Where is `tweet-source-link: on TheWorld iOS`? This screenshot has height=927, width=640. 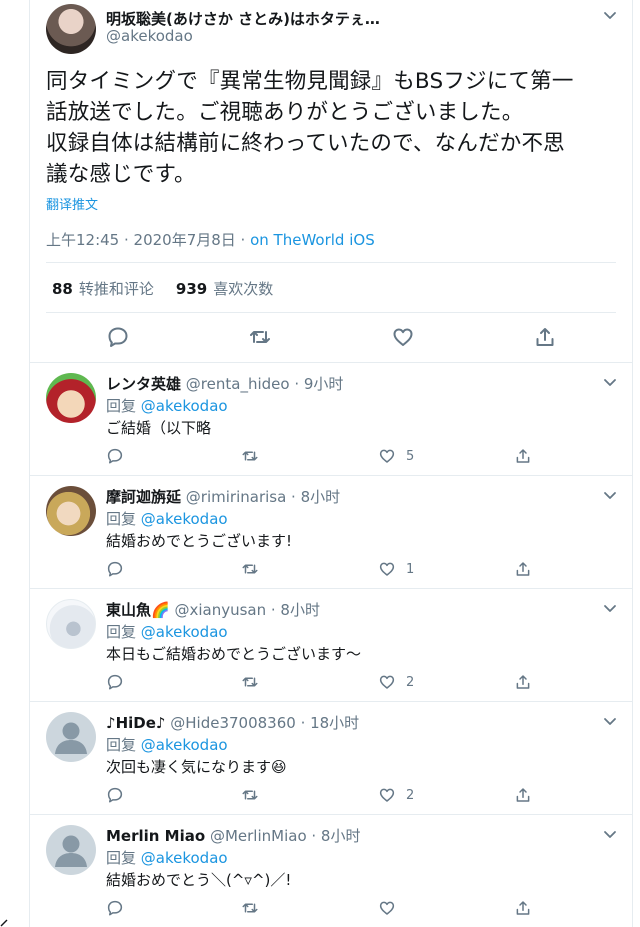
tweet-source-link: on TheWorld iOS is located at coordinates (312, 240).